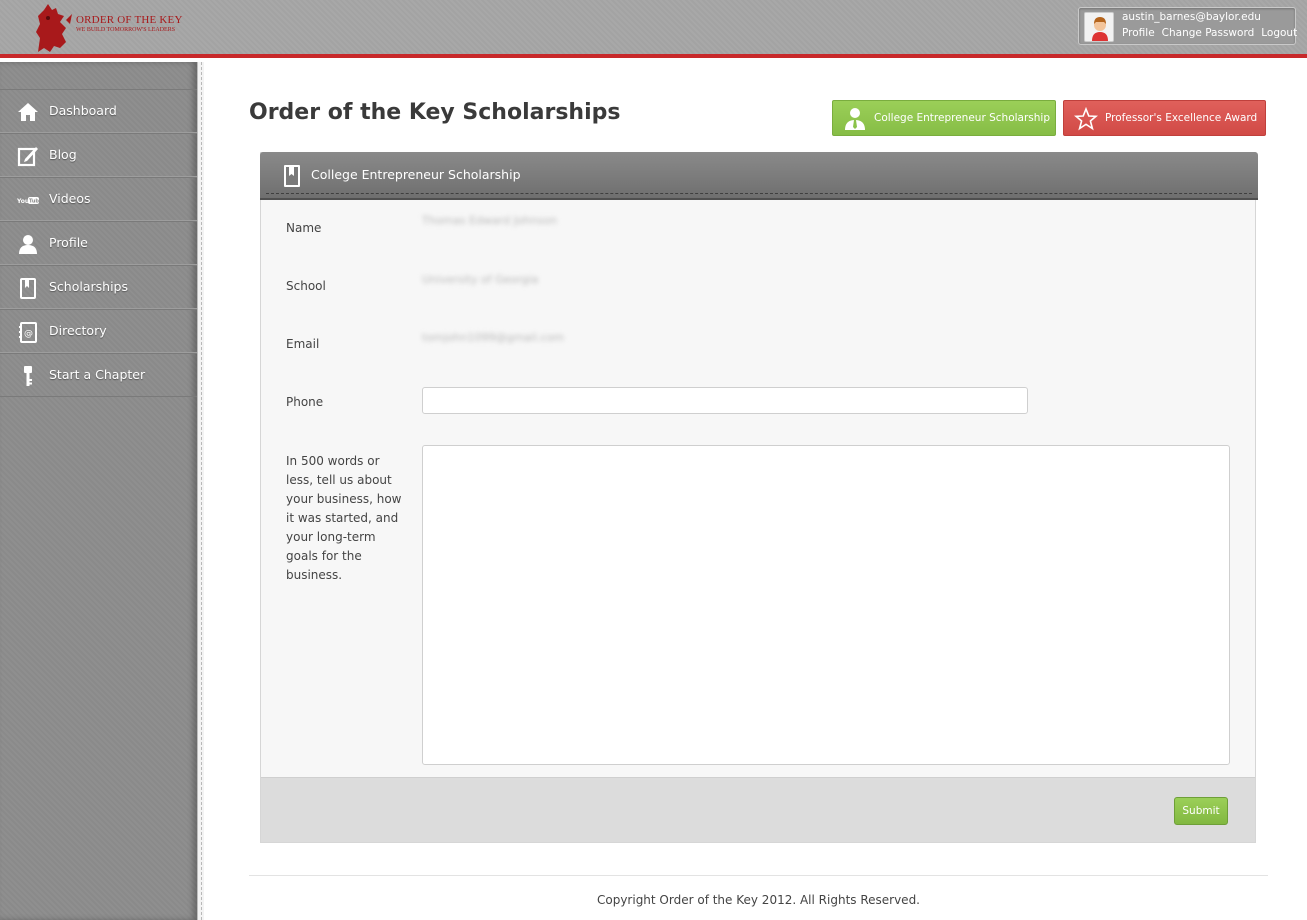 This screenshot has width=1307, height=920. I want to click on person-icon, so click(28, 244).